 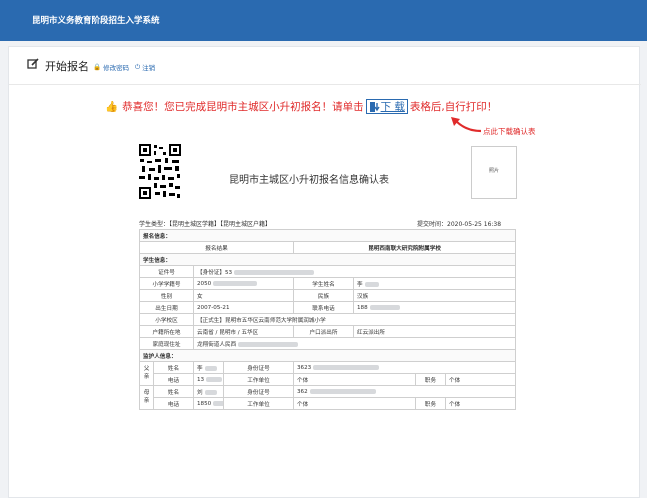 What do you see at coordinates (453, 107) in the screenshot?
I see `notice-text-after: 表格后,自行打印！` at bounding box center [453, 107].